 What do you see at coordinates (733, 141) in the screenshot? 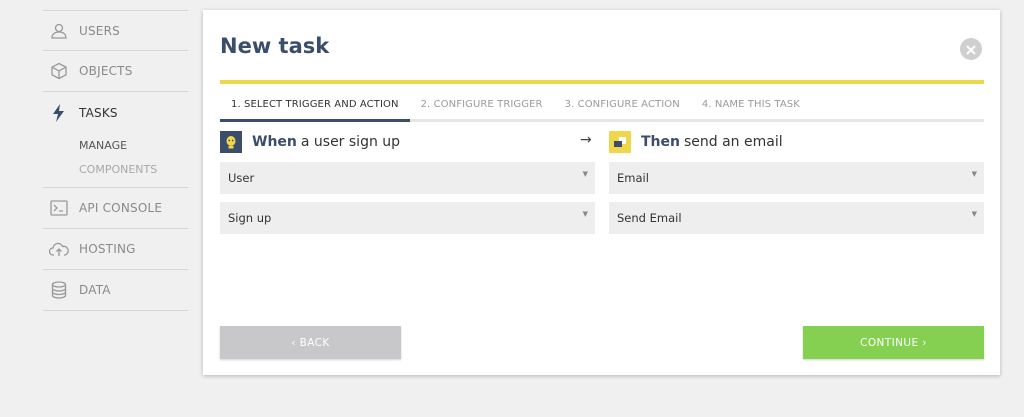
I see `action-description: send an email` at bounding box center [733, 141].